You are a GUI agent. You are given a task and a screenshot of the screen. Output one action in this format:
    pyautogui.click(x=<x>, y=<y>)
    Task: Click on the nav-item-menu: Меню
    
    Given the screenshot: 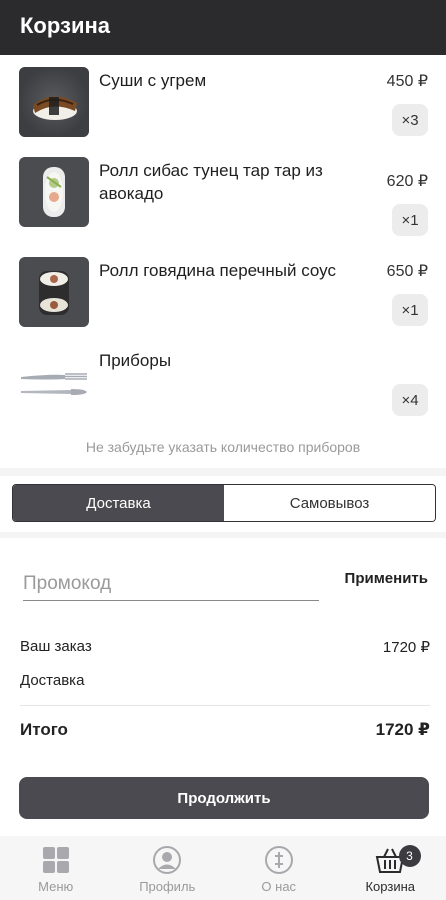 What is the action you would take?
    pyautogui.click(x=56, y=868)
    